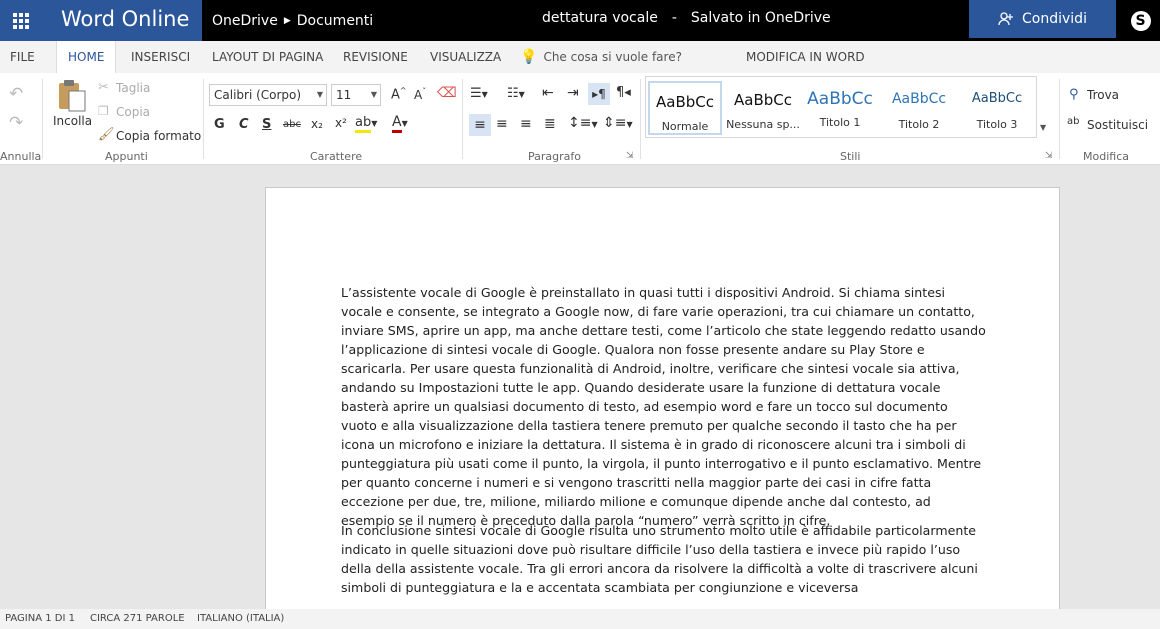  What do you see at coordinates (219, 124) in the screenshot?
I see `bold-button: G` at bounding box center [219, 124].